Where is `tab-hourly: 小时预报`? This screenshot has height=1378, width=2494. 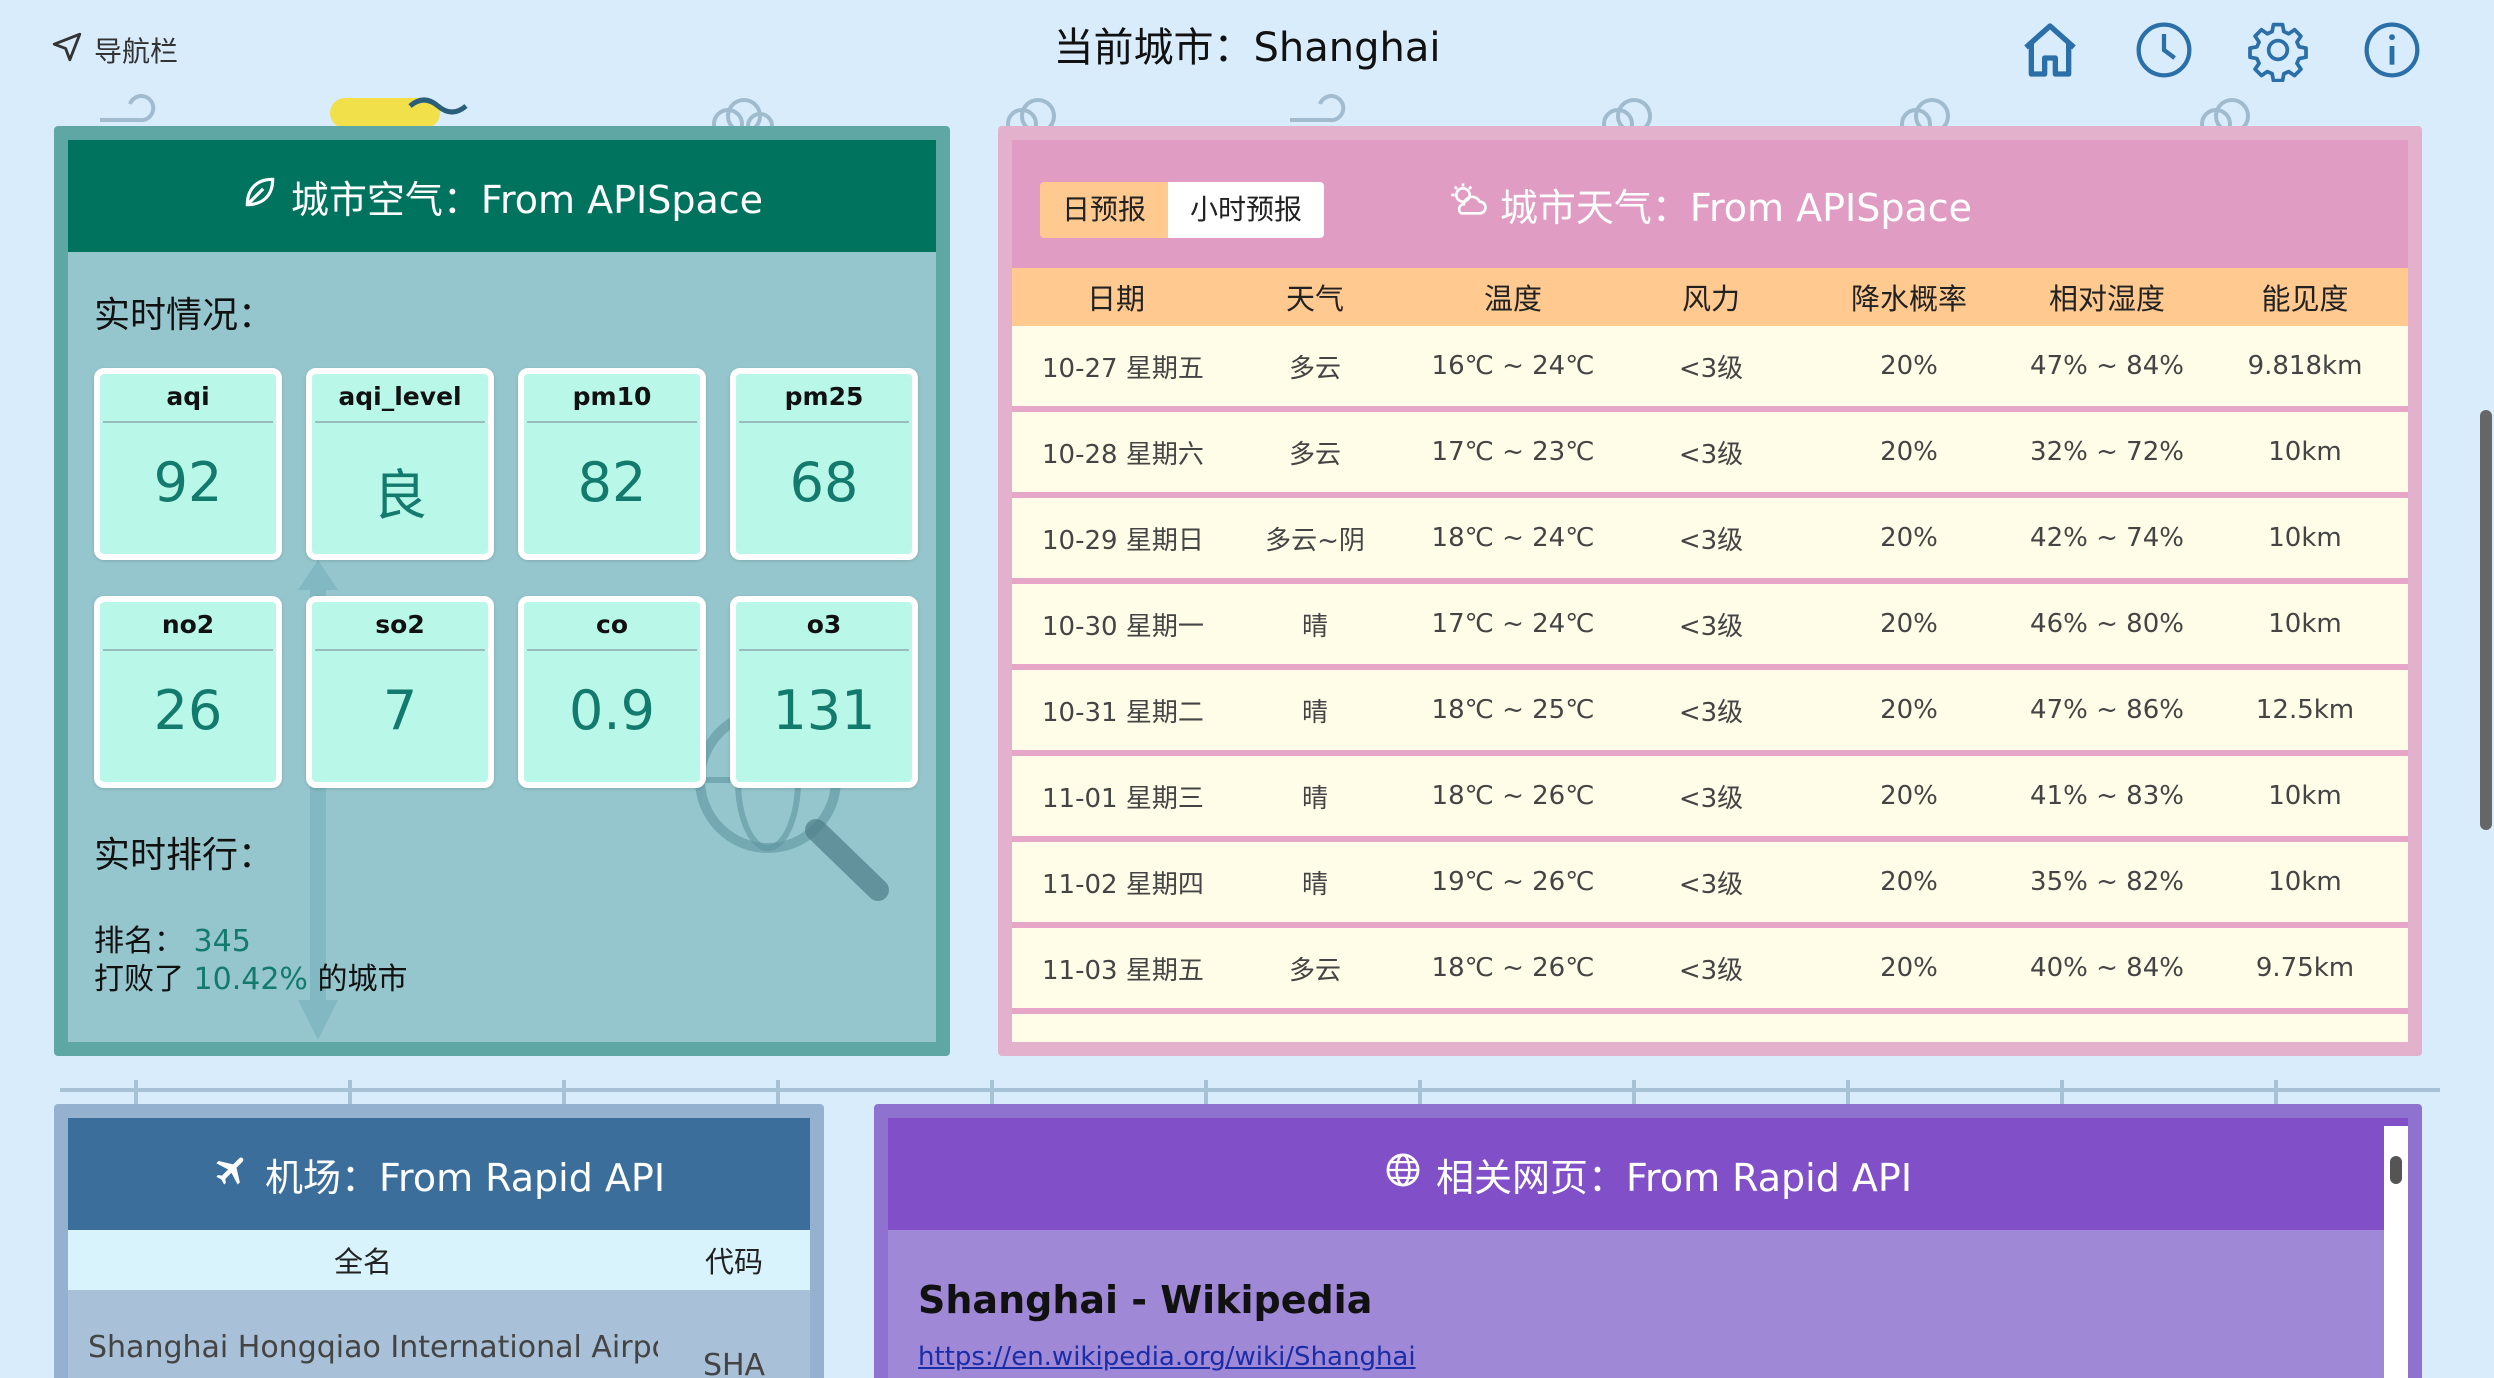 tab-hourly: 小时预报 is located at coordinates (1246, 210).